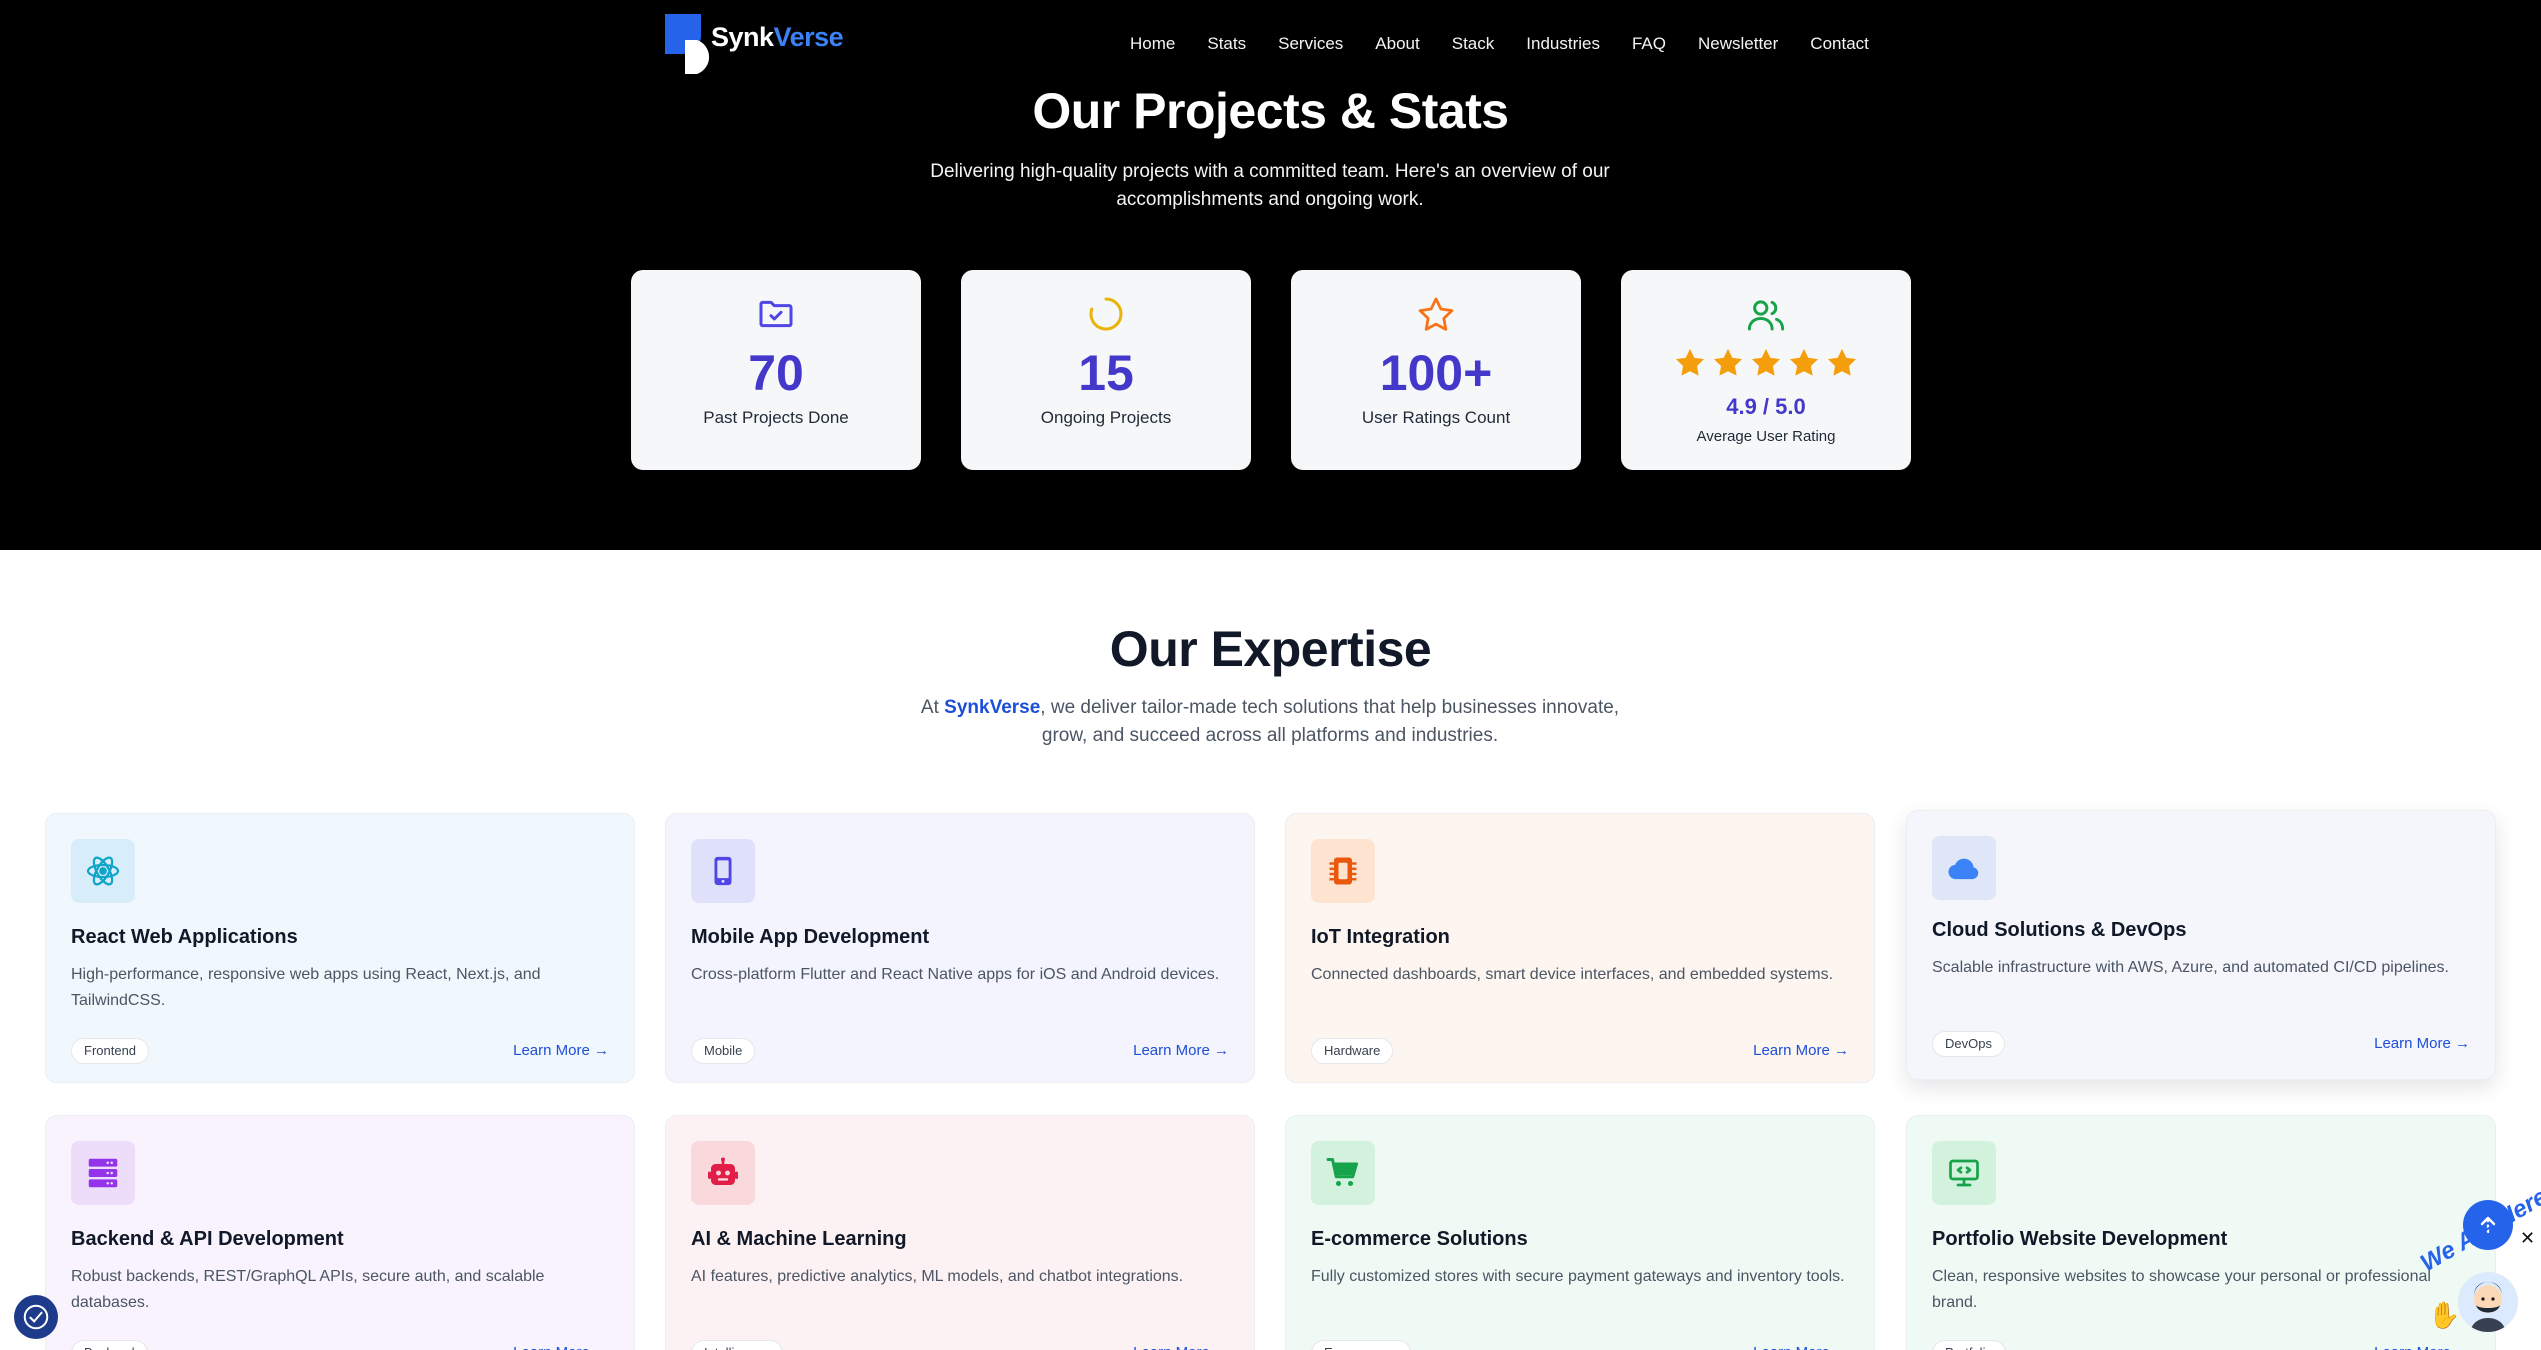 This screenshot has width=2541, height=1350. I want to click on close-widget-button: ✕, so click(2527, 1238).